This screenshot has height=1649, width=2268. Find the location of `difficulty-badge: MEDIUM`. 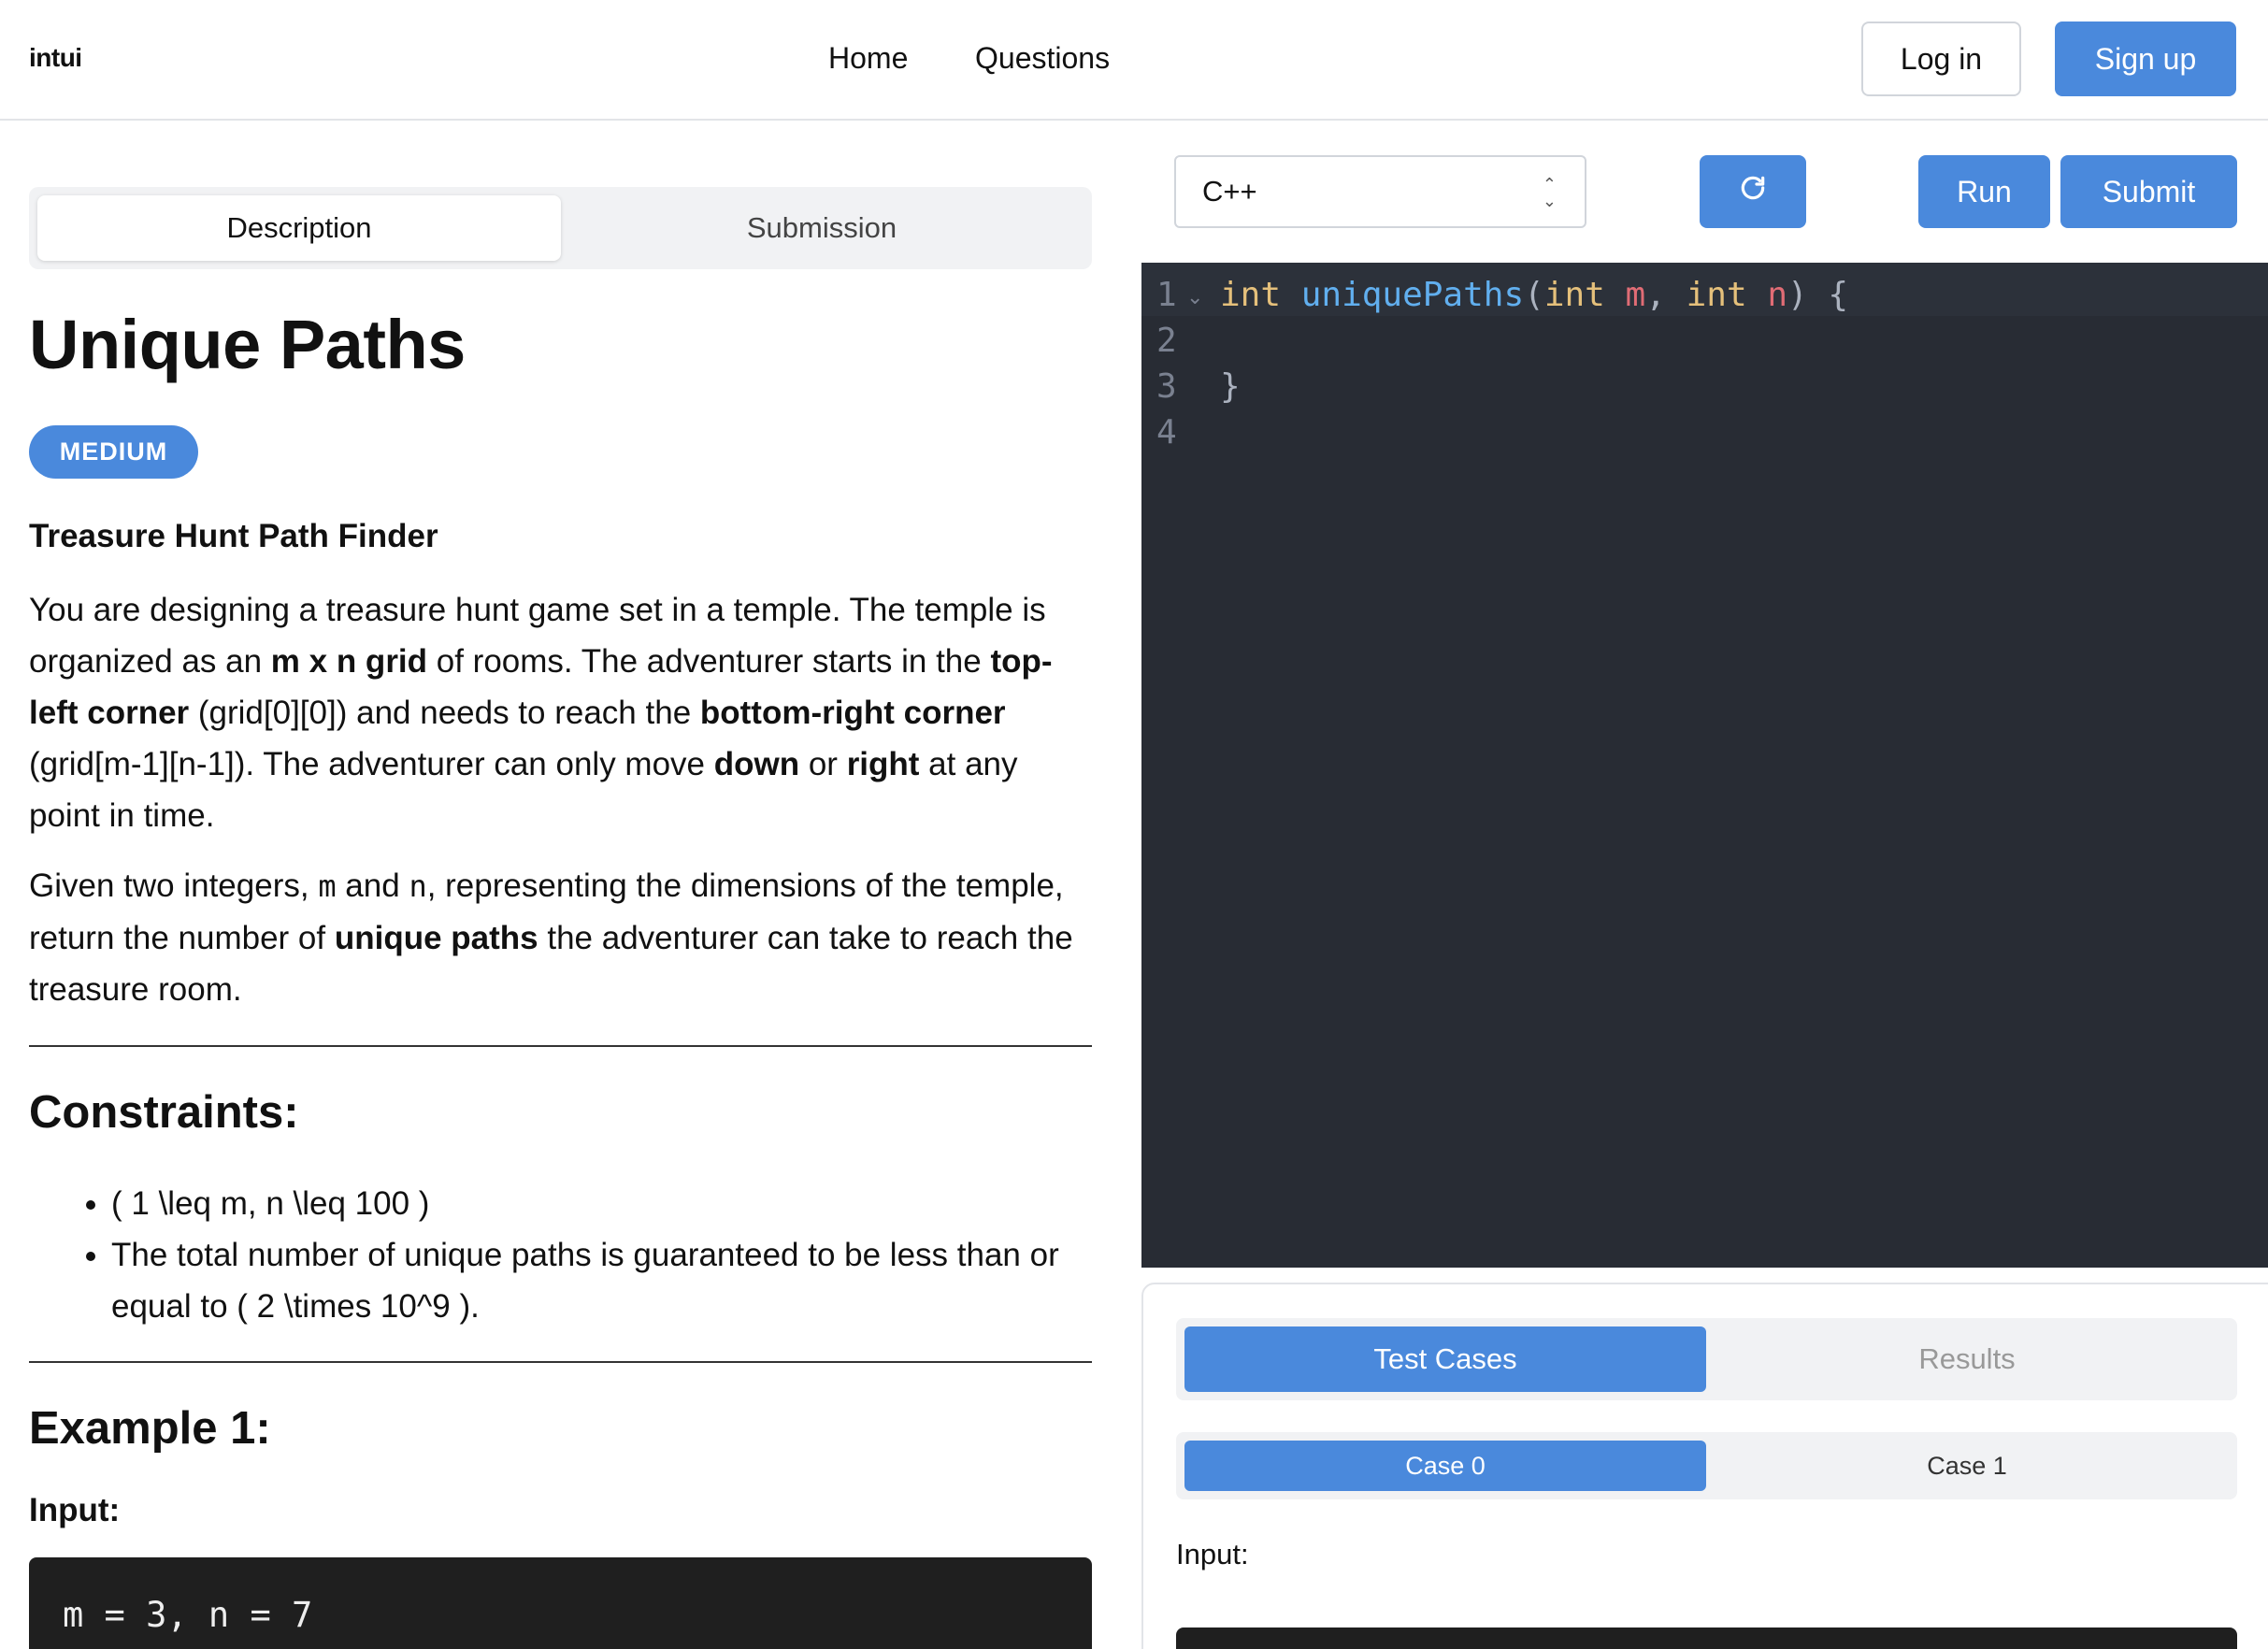

difficulty-badge: MEDIUM is located at coordinates (113, 452).